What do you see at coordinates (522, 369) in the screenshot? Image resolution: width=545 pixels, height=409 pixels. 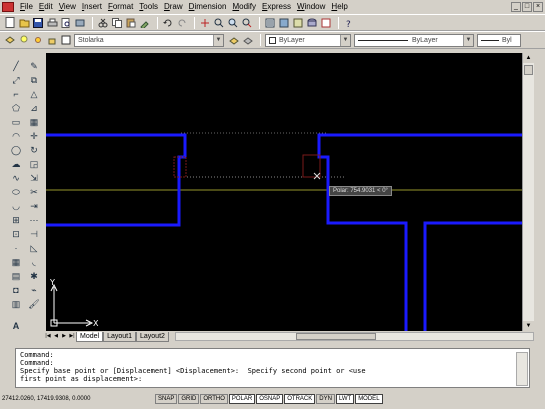 I see `command-scrollbar` at bounding box center [522, 369].